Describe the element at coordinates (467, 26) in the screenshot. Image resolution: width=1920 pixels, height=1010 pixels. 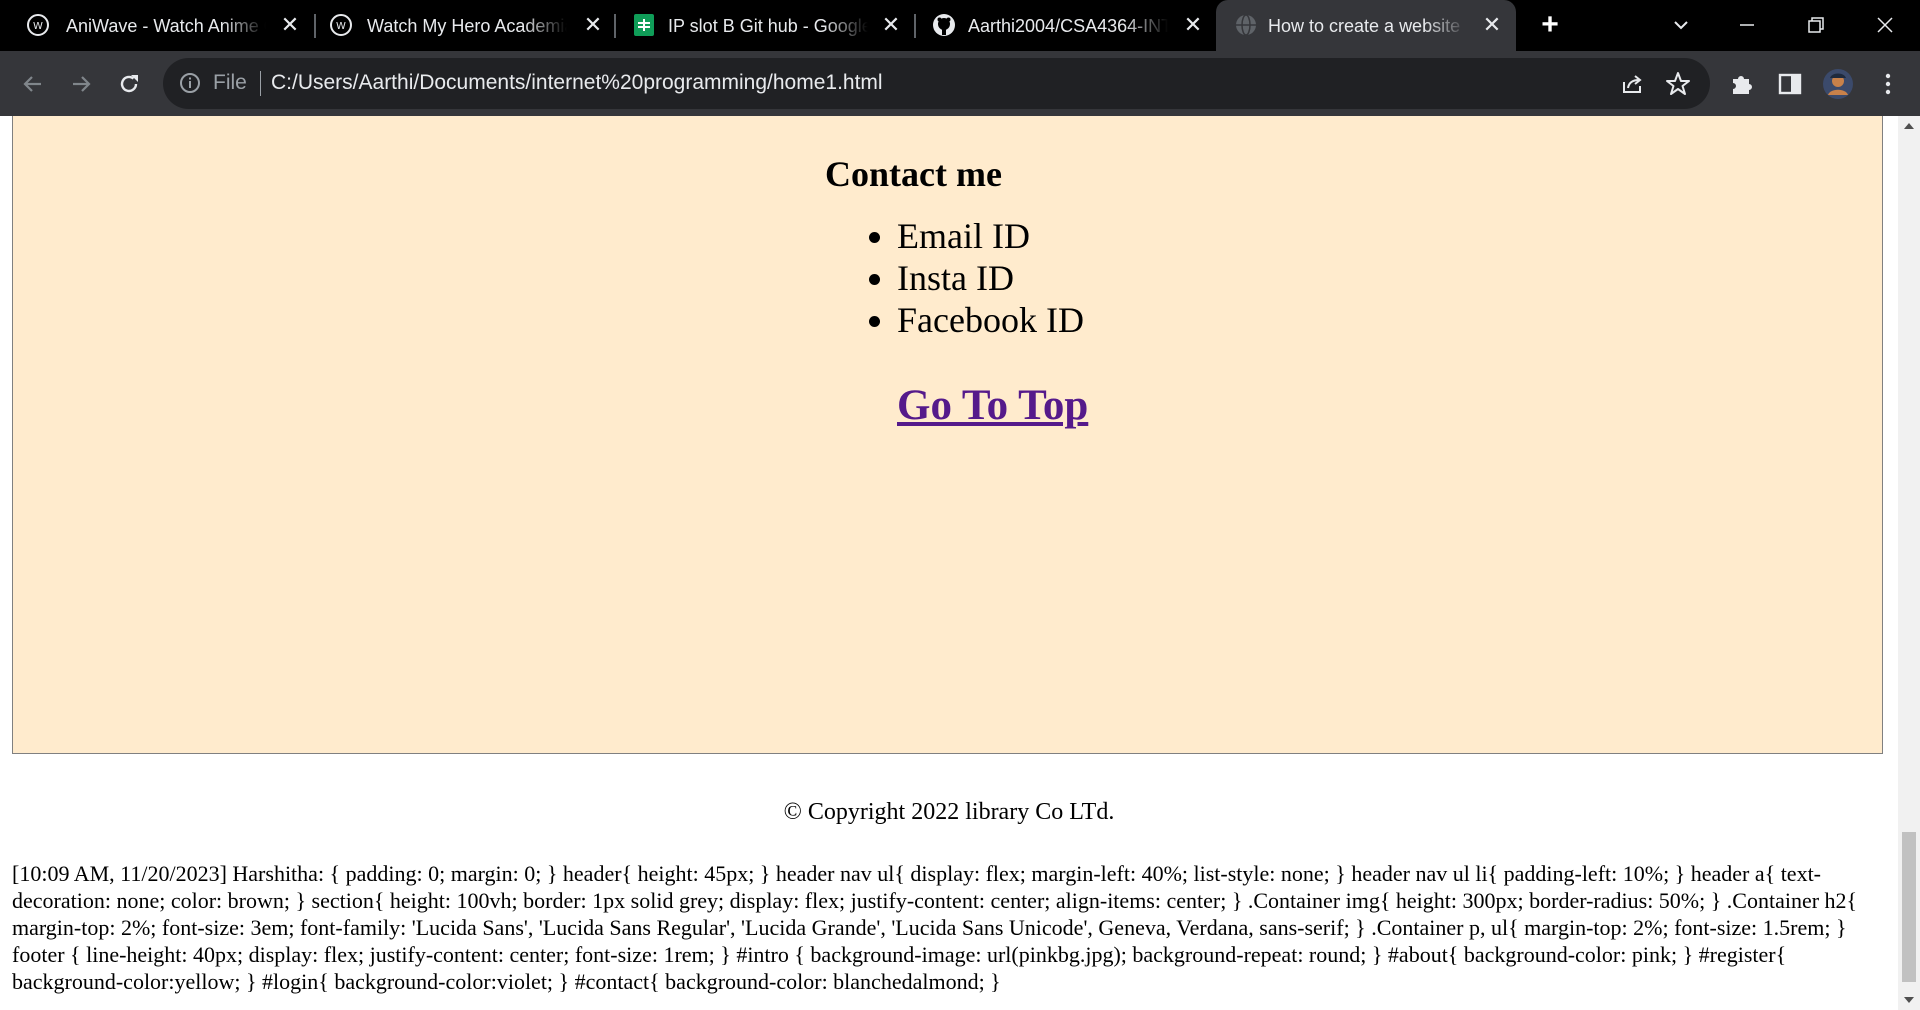
I see `tab-title: Watch My Hero Academia` at that location.